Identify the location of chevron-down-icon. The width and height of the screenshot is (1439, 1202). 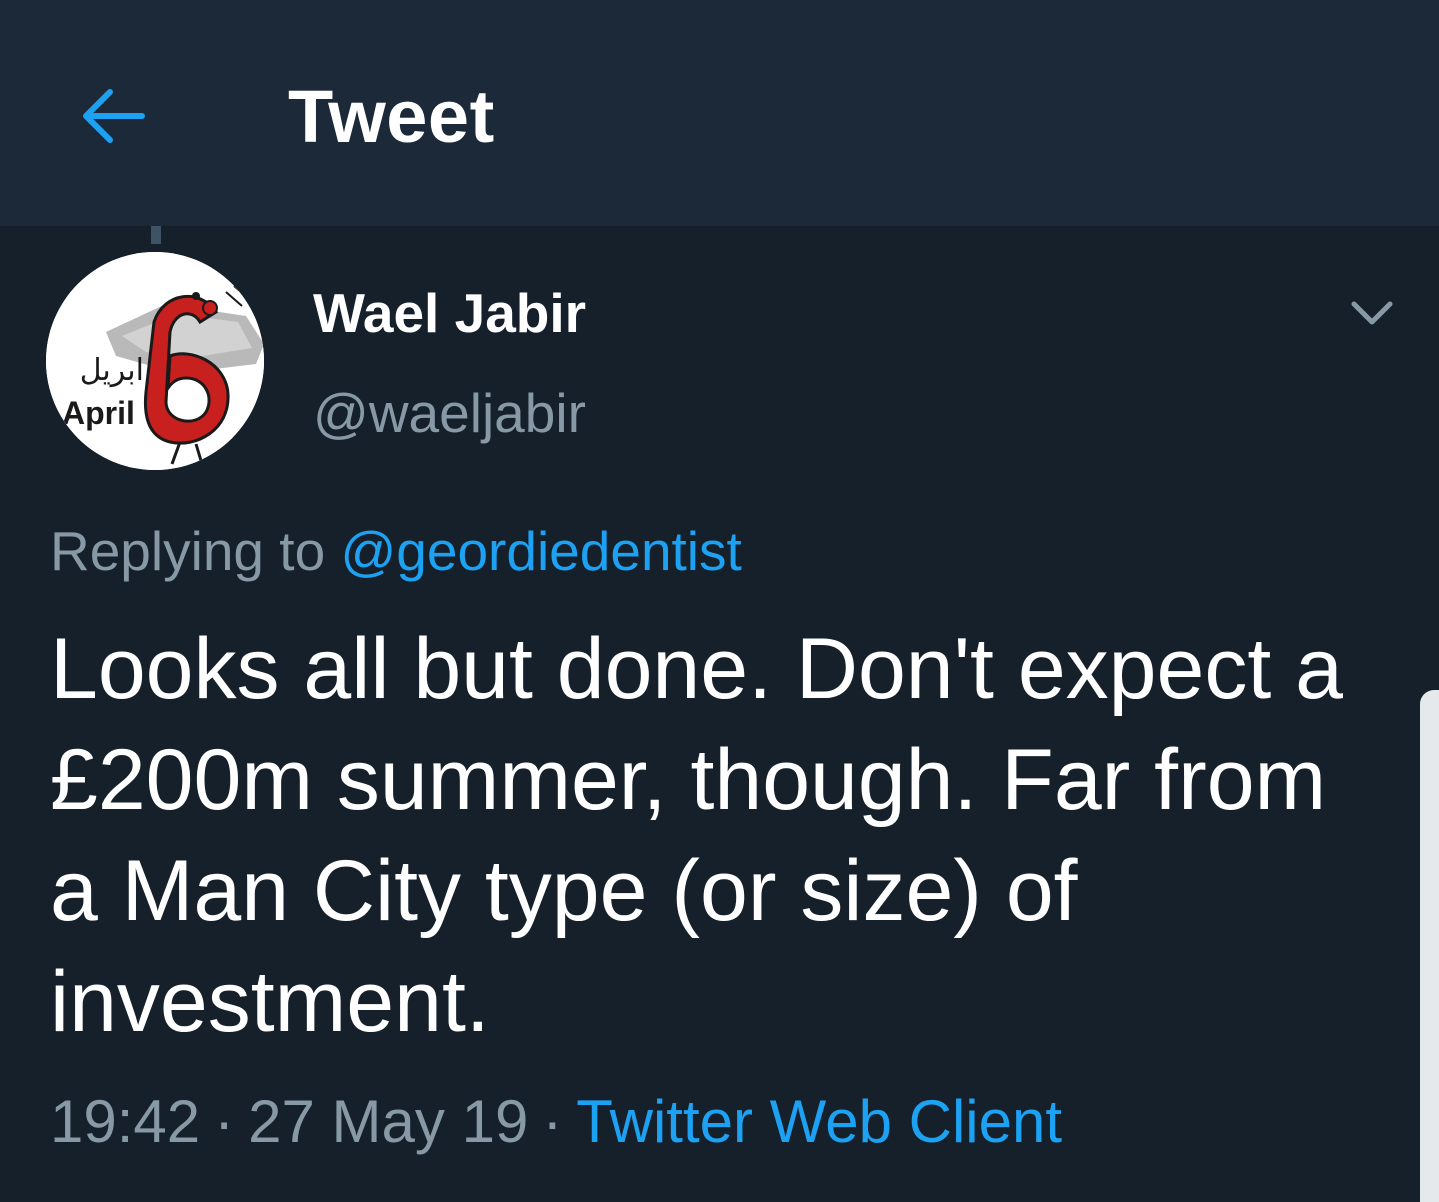
(1372, 313).